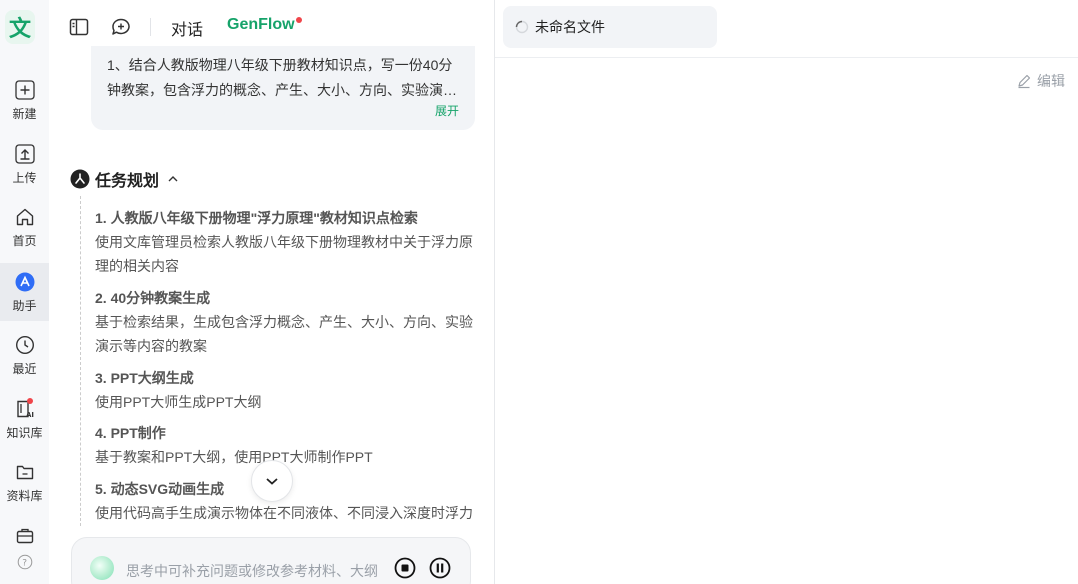 Image resolution: width=1078 pixels, height=584 pixels. What do you see at coordinates (151, 346) in the screenshot?
I see `task-step-desc: 演示等内容的教案` at bounding box center [151, 346].